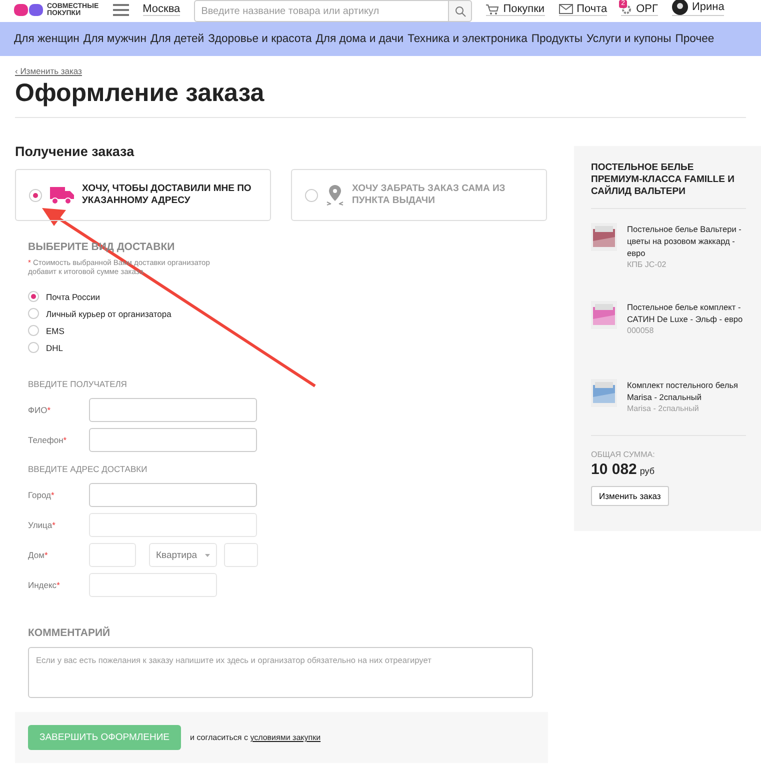 This screenshot has height=770, width=761. What do you see at coordinates (698, 8) in the screenshot?
I see `user-link: Ирина` at bounding box center [698, 8].